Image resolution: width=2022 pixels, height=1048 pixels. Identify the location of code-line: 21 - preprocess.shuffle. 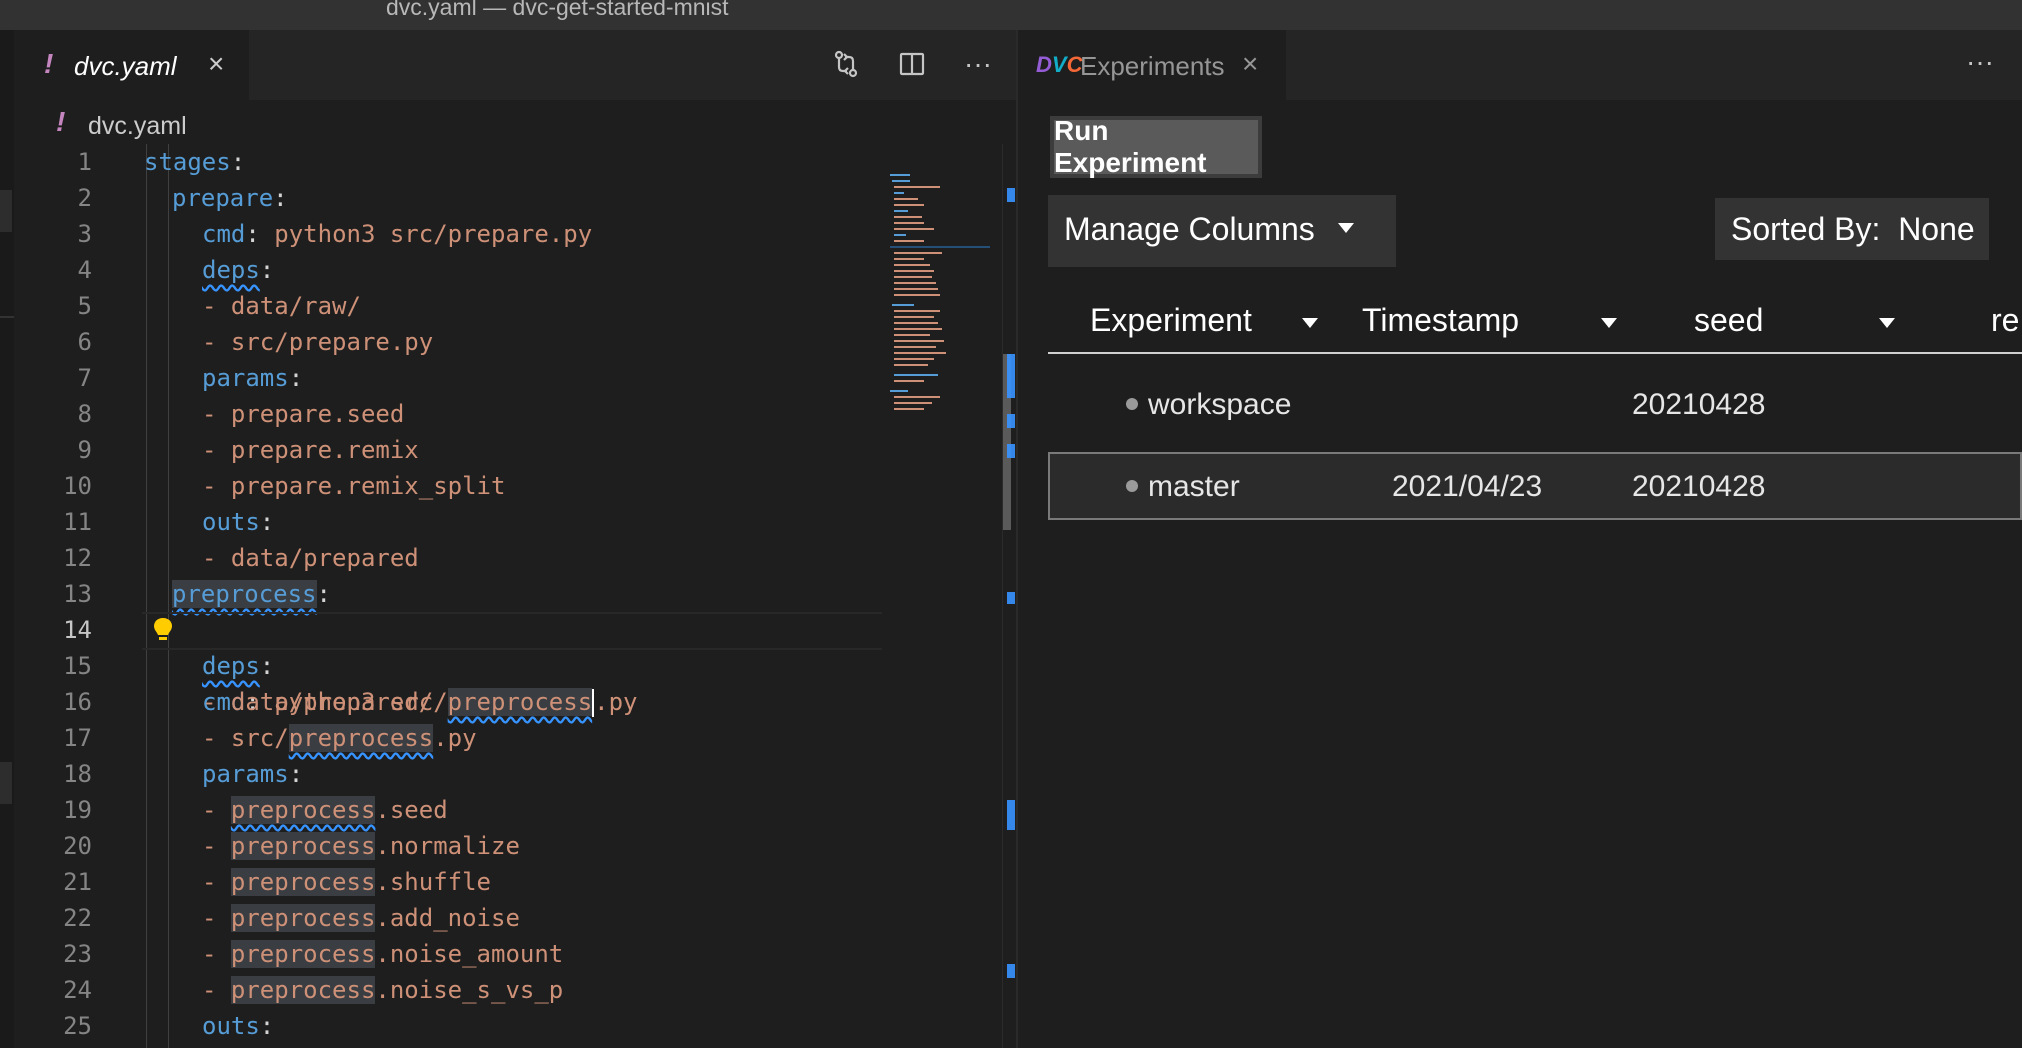
(444, 882).